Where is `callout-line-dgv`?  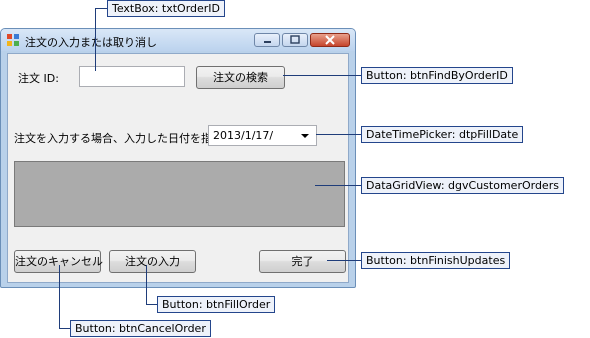
callout-line-dgv is located at coordinates (338, 185).